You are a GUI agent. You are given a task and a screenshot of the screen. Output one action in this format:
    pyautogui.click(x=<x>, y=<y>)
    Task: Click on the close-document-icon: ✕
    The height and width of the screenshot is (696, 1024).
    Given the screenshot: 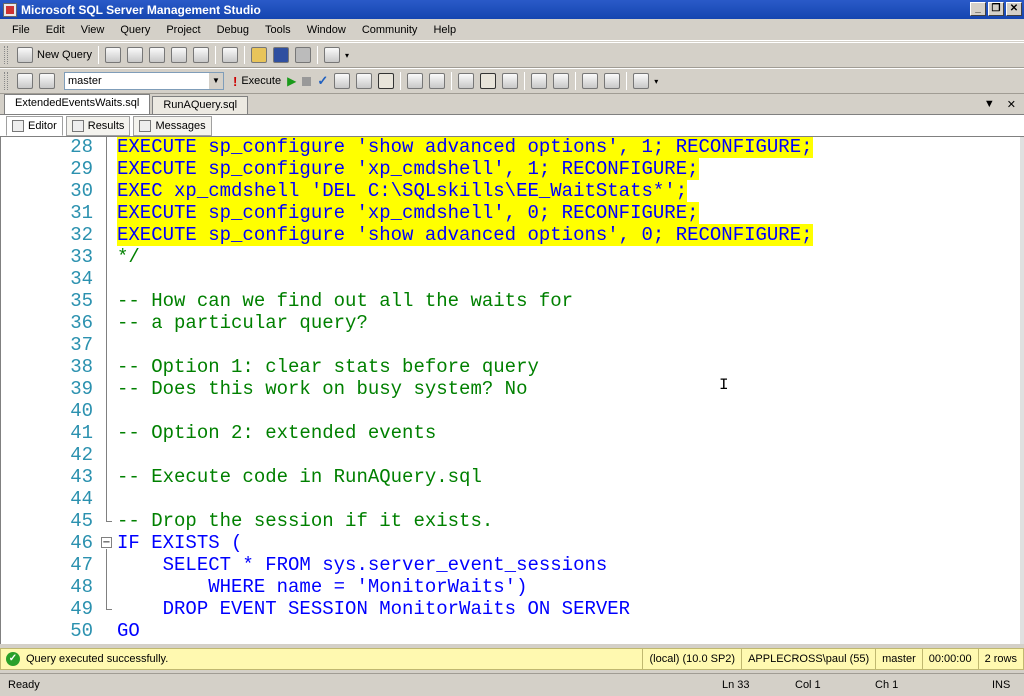 What is the action you would take?
    pyautogui.click(x=1011, y=104)
    